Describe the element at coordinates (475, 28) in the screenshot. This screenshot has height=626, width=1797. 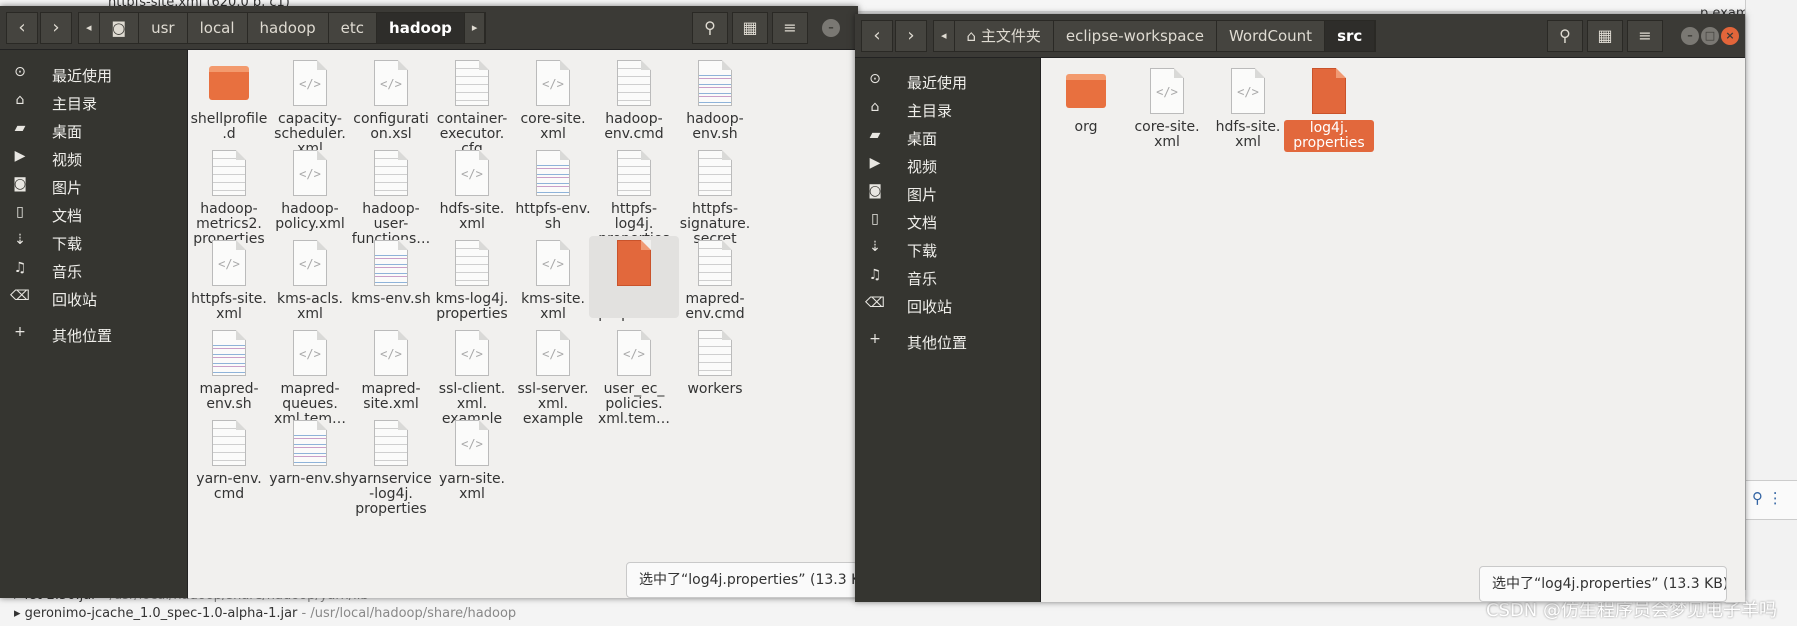
I see `chevron-right-icon: ▸` at that location.